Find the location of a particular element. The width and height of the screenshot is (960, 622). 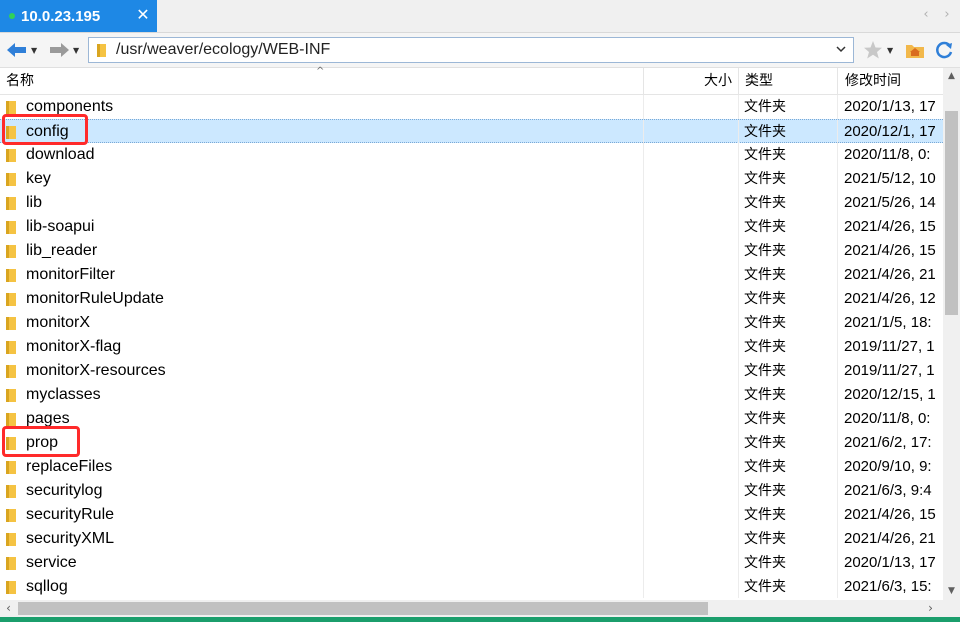

vertical-scroll-thumb is located at coordinates (951, 213).